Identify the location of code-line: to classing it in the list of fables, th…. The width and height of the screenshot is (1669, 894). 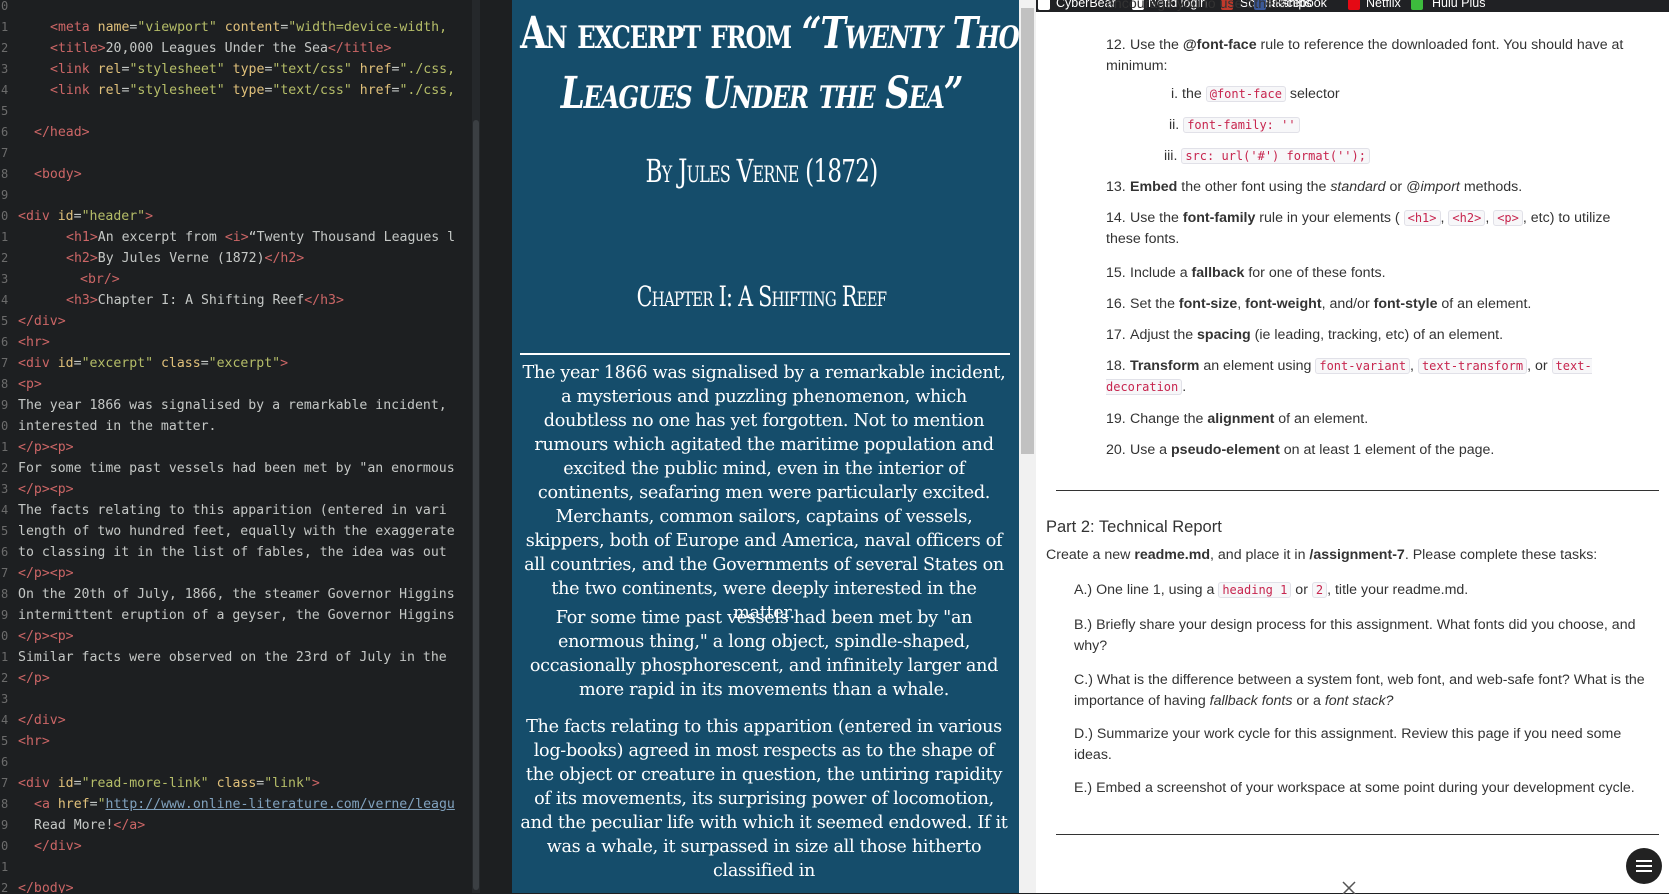
(246, 552).